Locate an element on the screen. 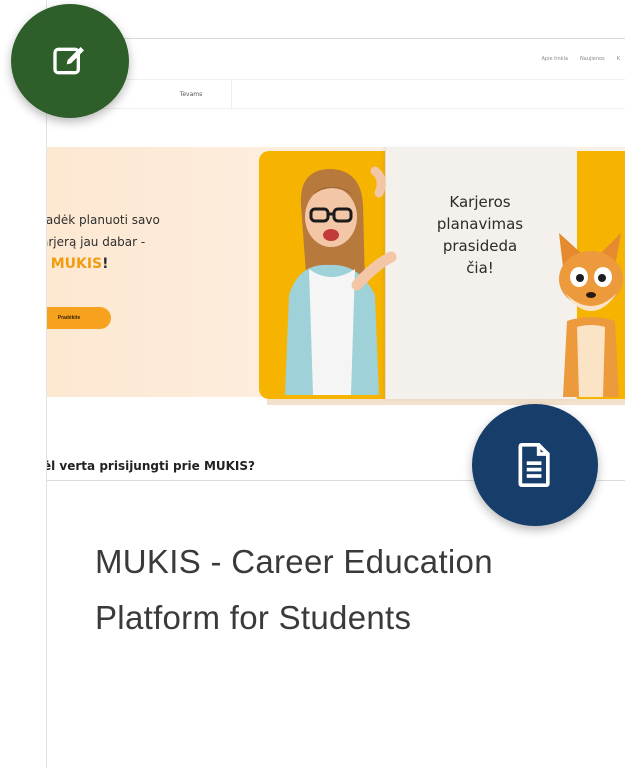 Image resolution: width=625 pixels, height=768 pixels. section-question: ėl verta prisijungti prie MUKIS? is located at coordinates (151, 466).